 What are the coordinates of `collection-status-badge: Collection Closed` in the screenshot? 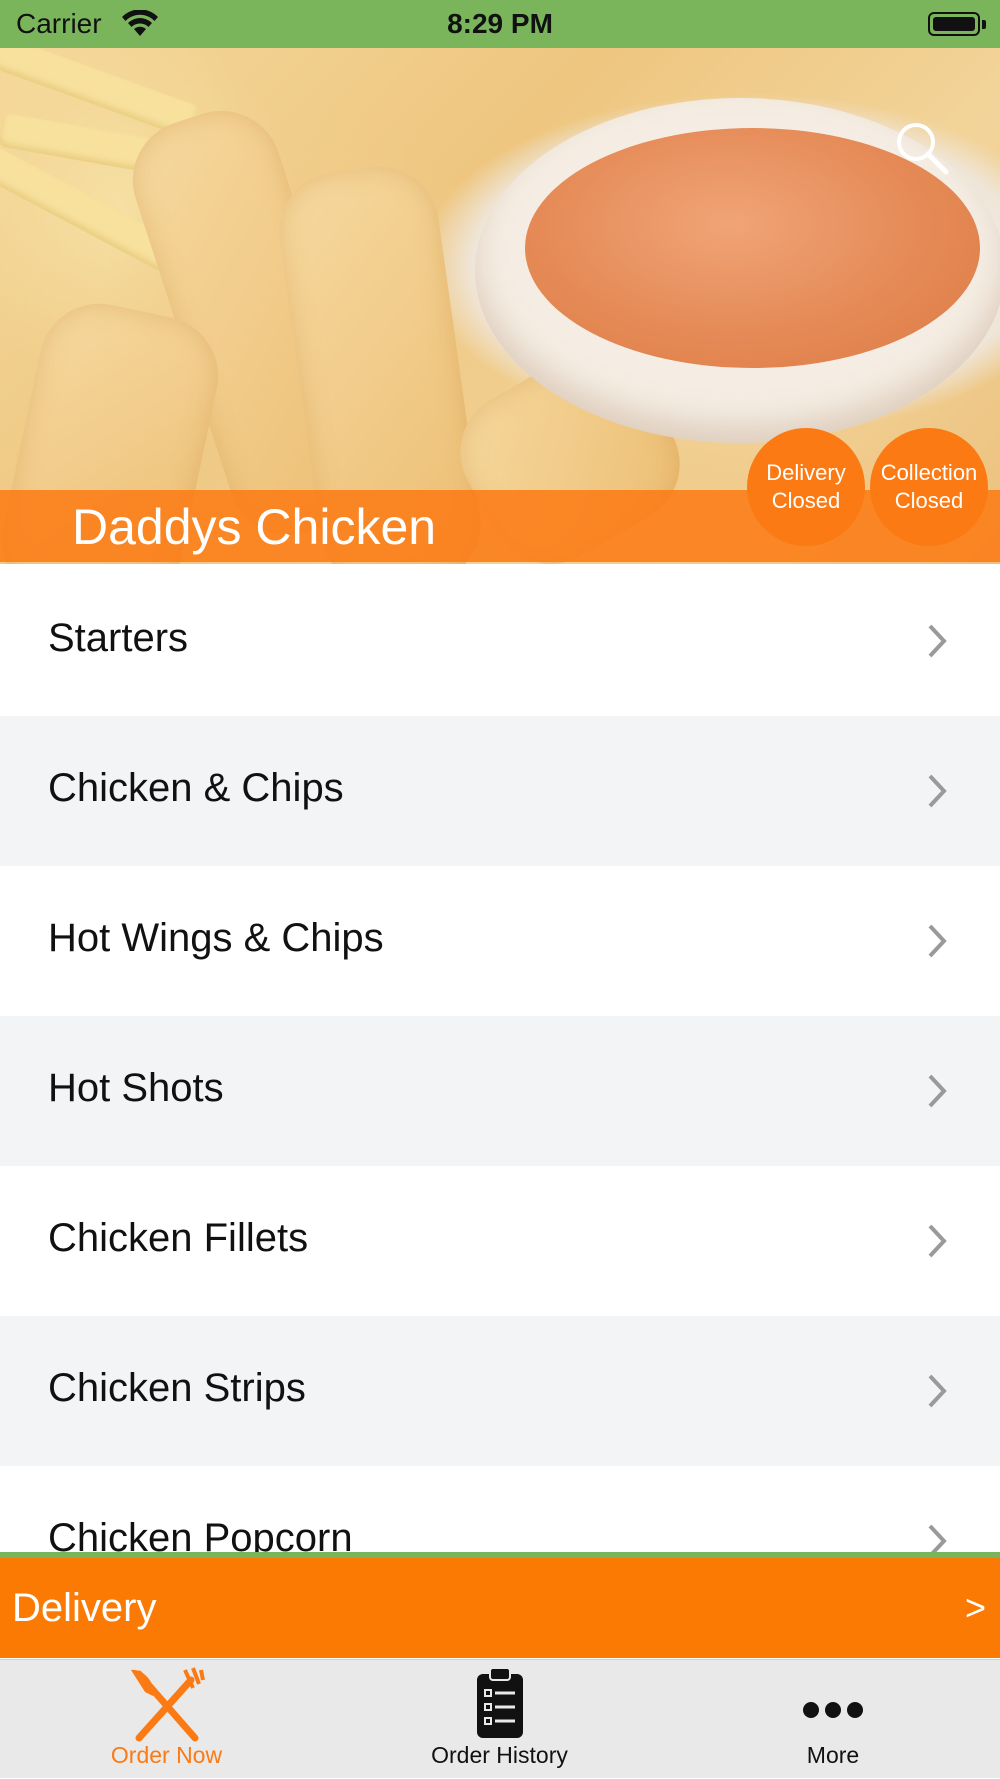 It's located at (929, 487).